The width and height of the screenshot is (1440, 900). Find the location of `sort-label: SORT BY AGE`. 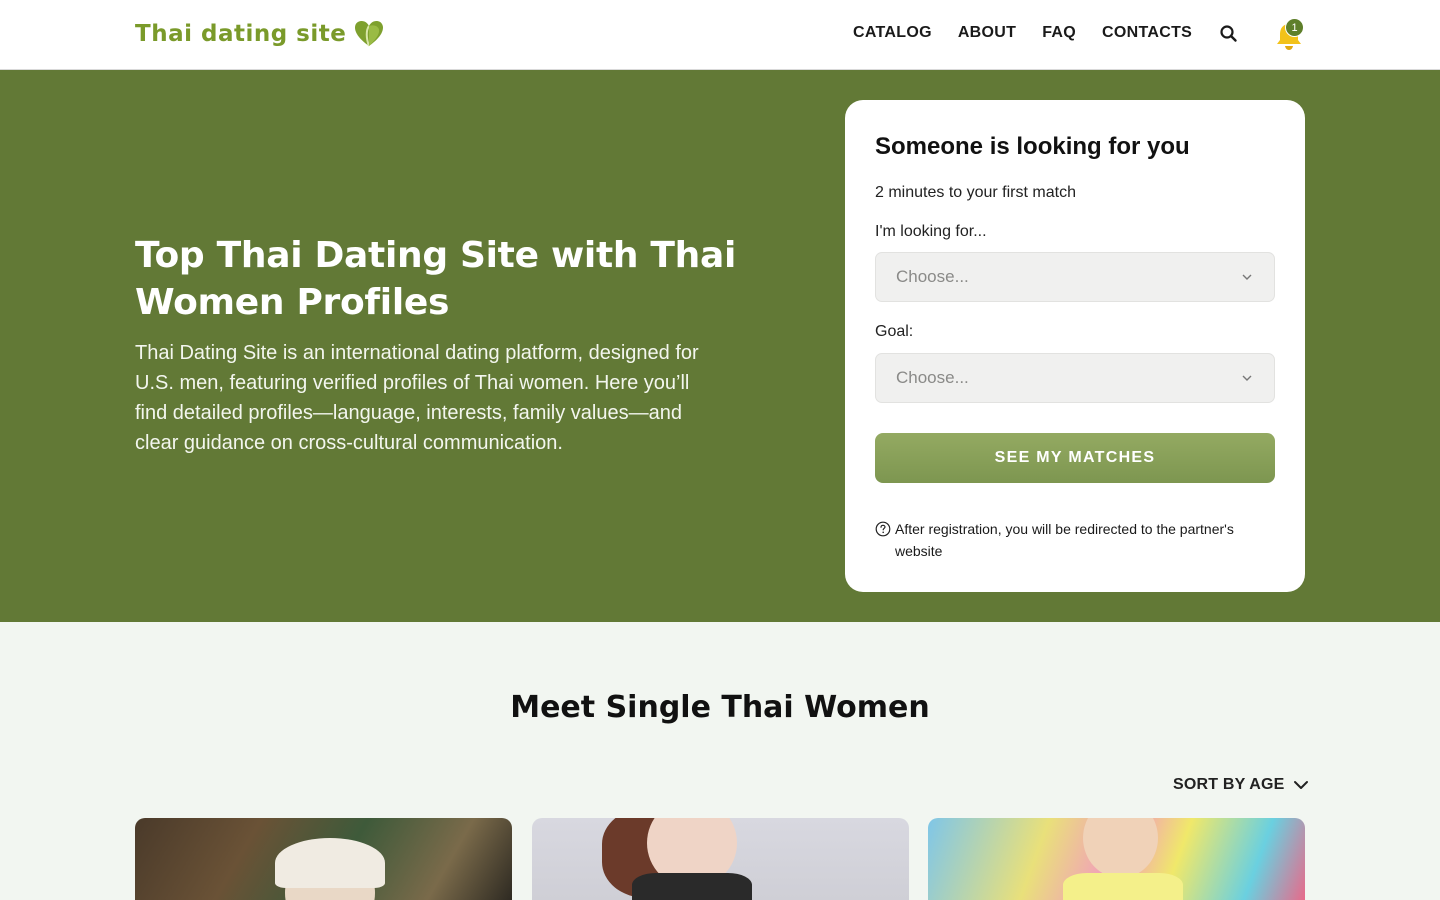

sort-label: SORT BY AGE is located at coordinates (1229, 784).